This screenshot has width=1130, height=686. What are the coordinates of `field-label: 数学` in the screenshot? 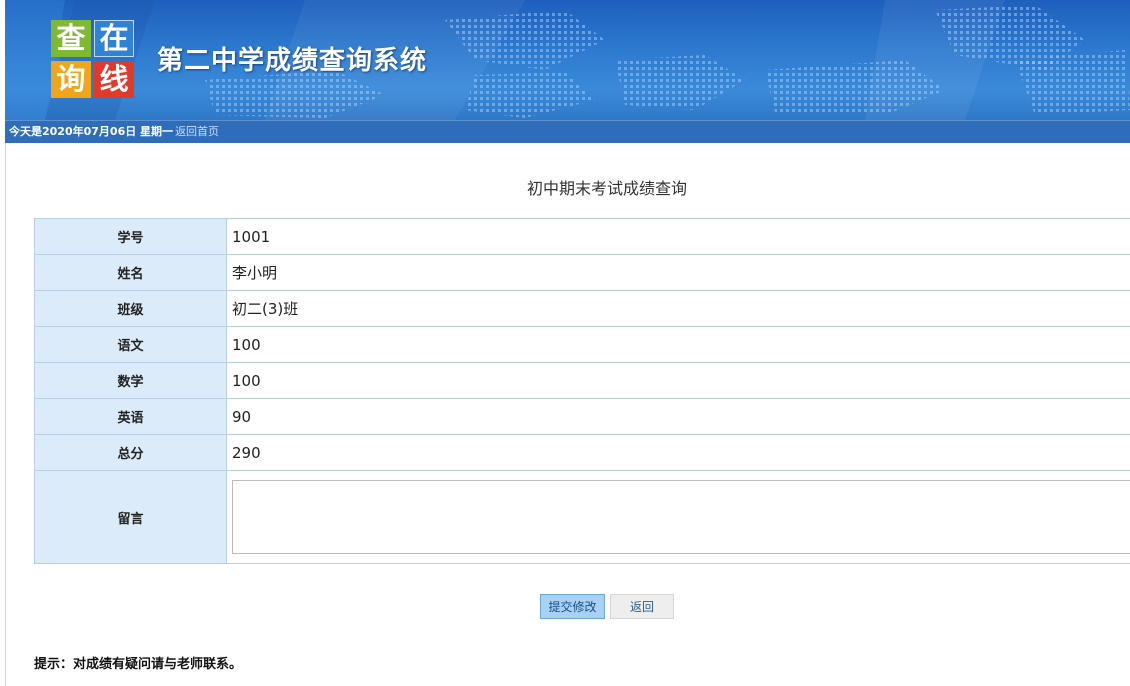 It's located at (130, 380).